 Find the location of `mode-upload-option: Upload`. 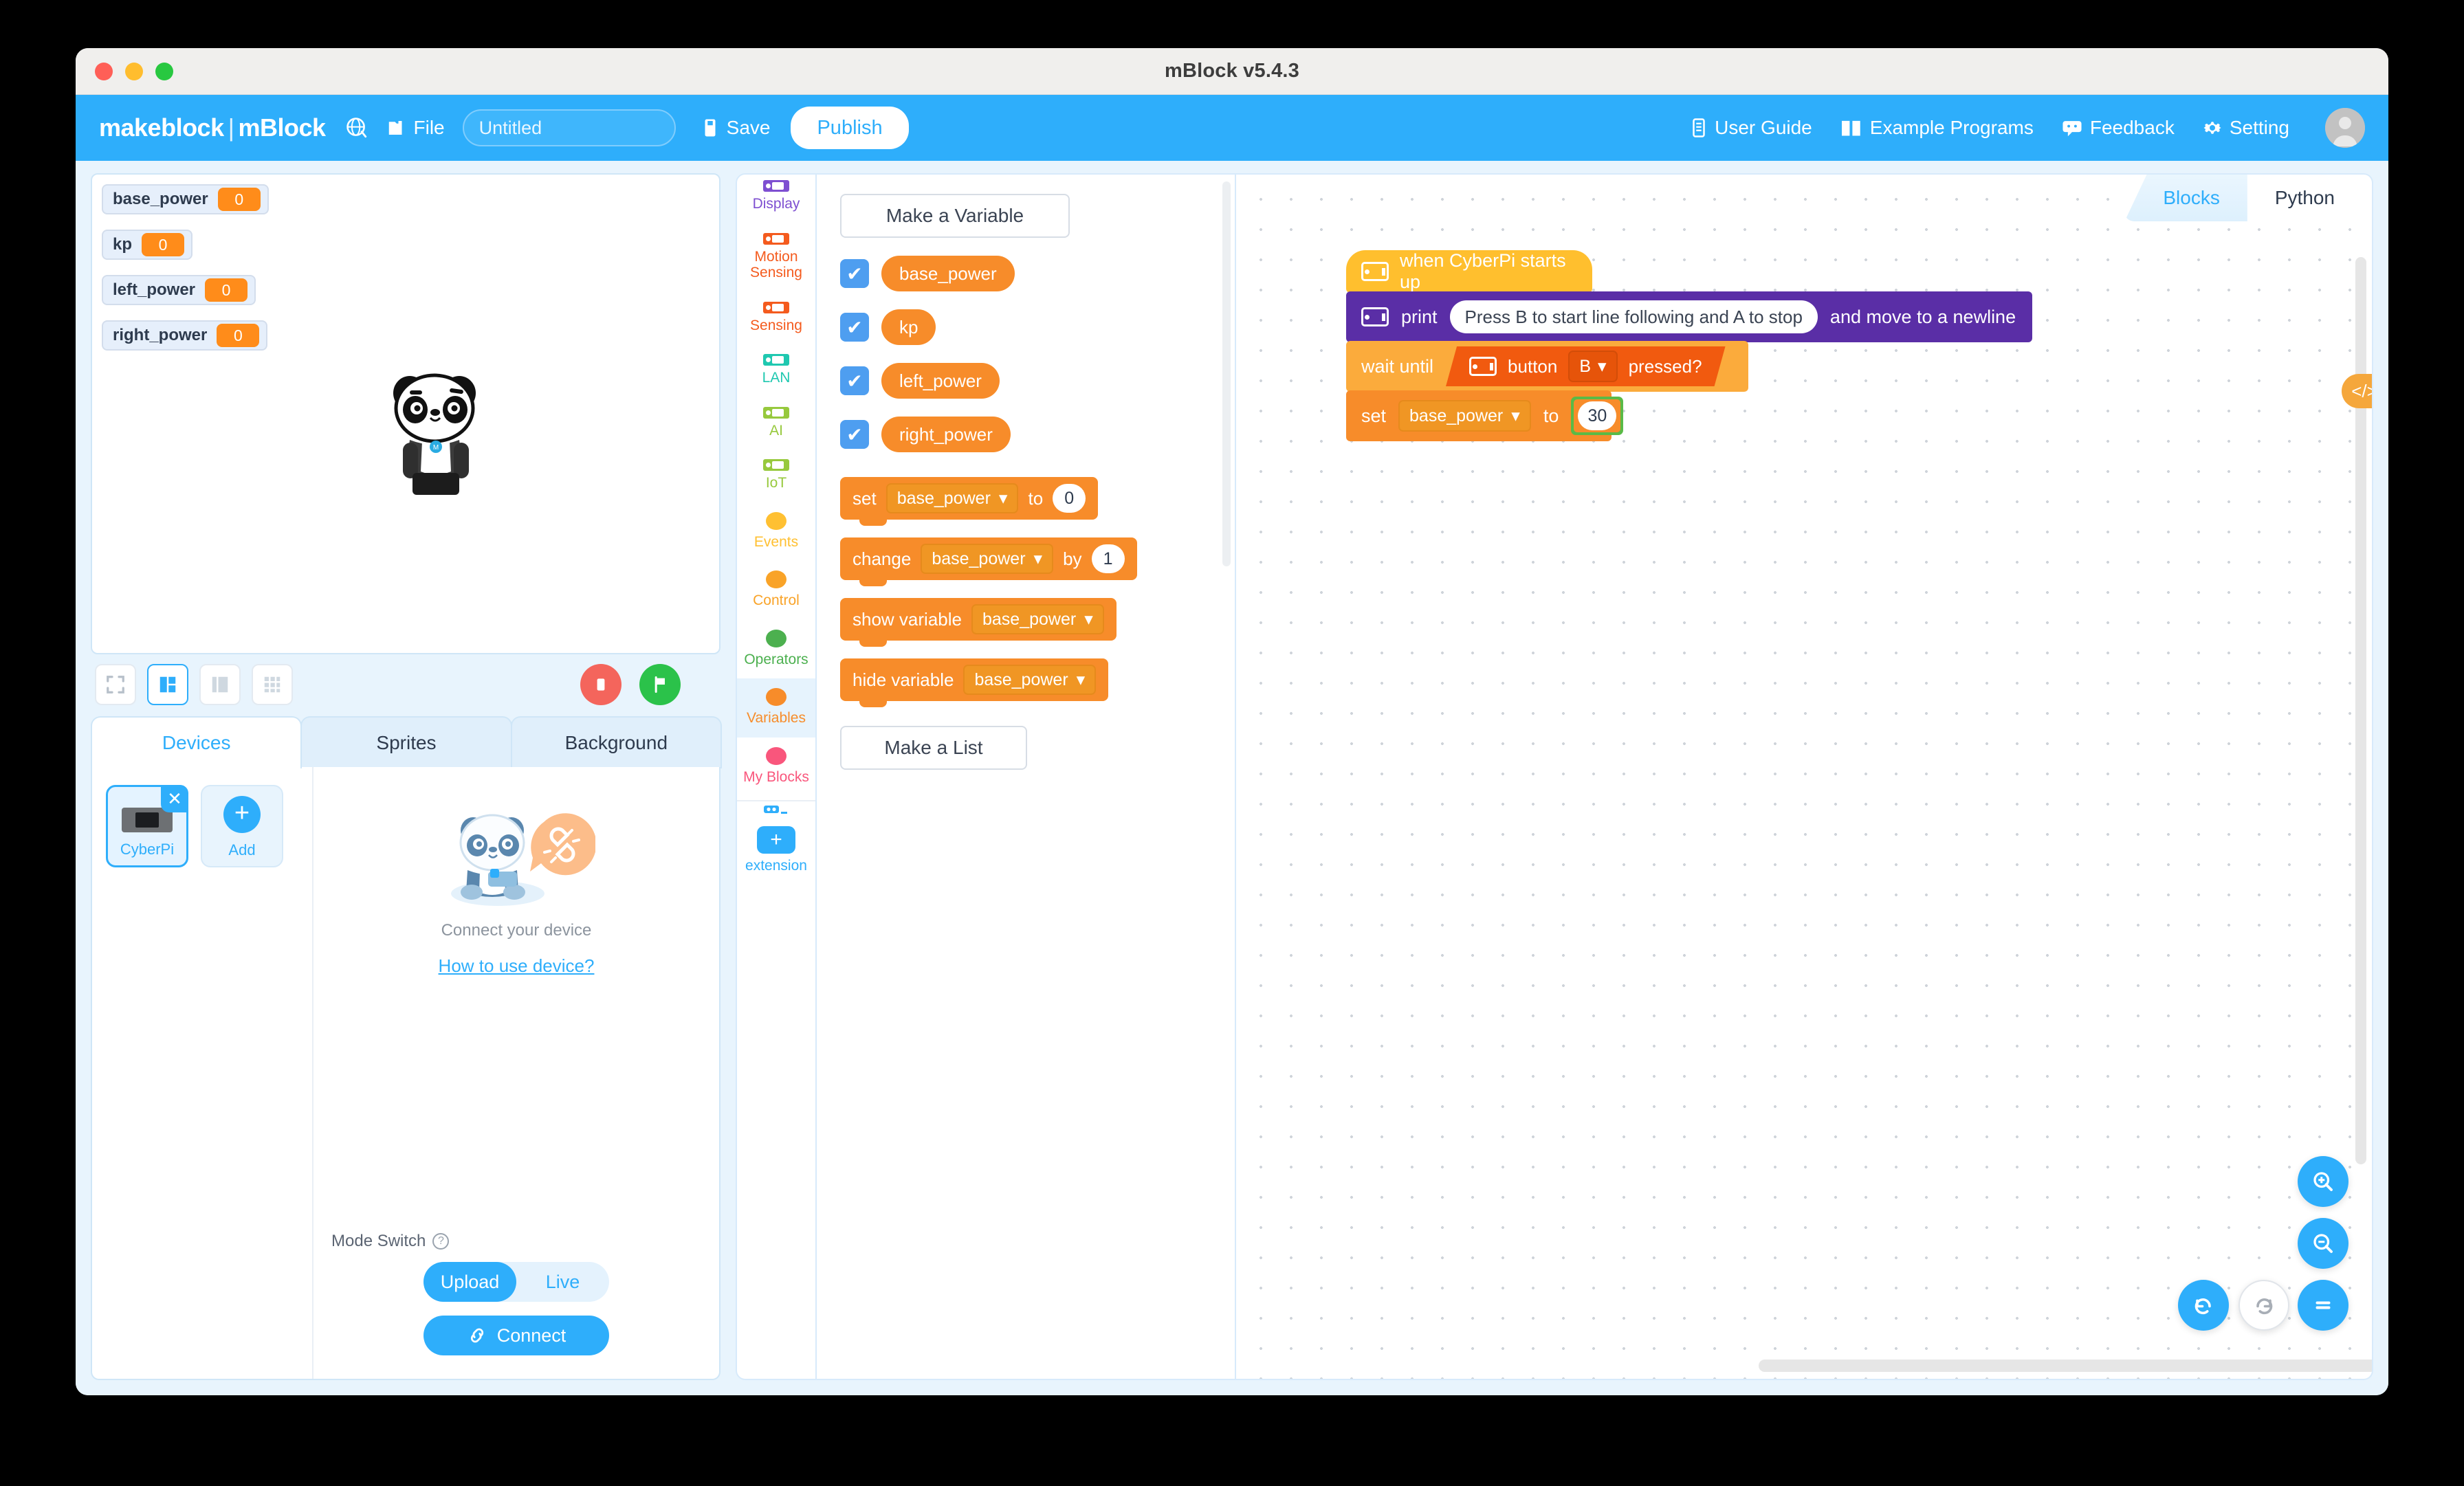

mode-upload-option: Upload is located at coordinates (470, 1282).